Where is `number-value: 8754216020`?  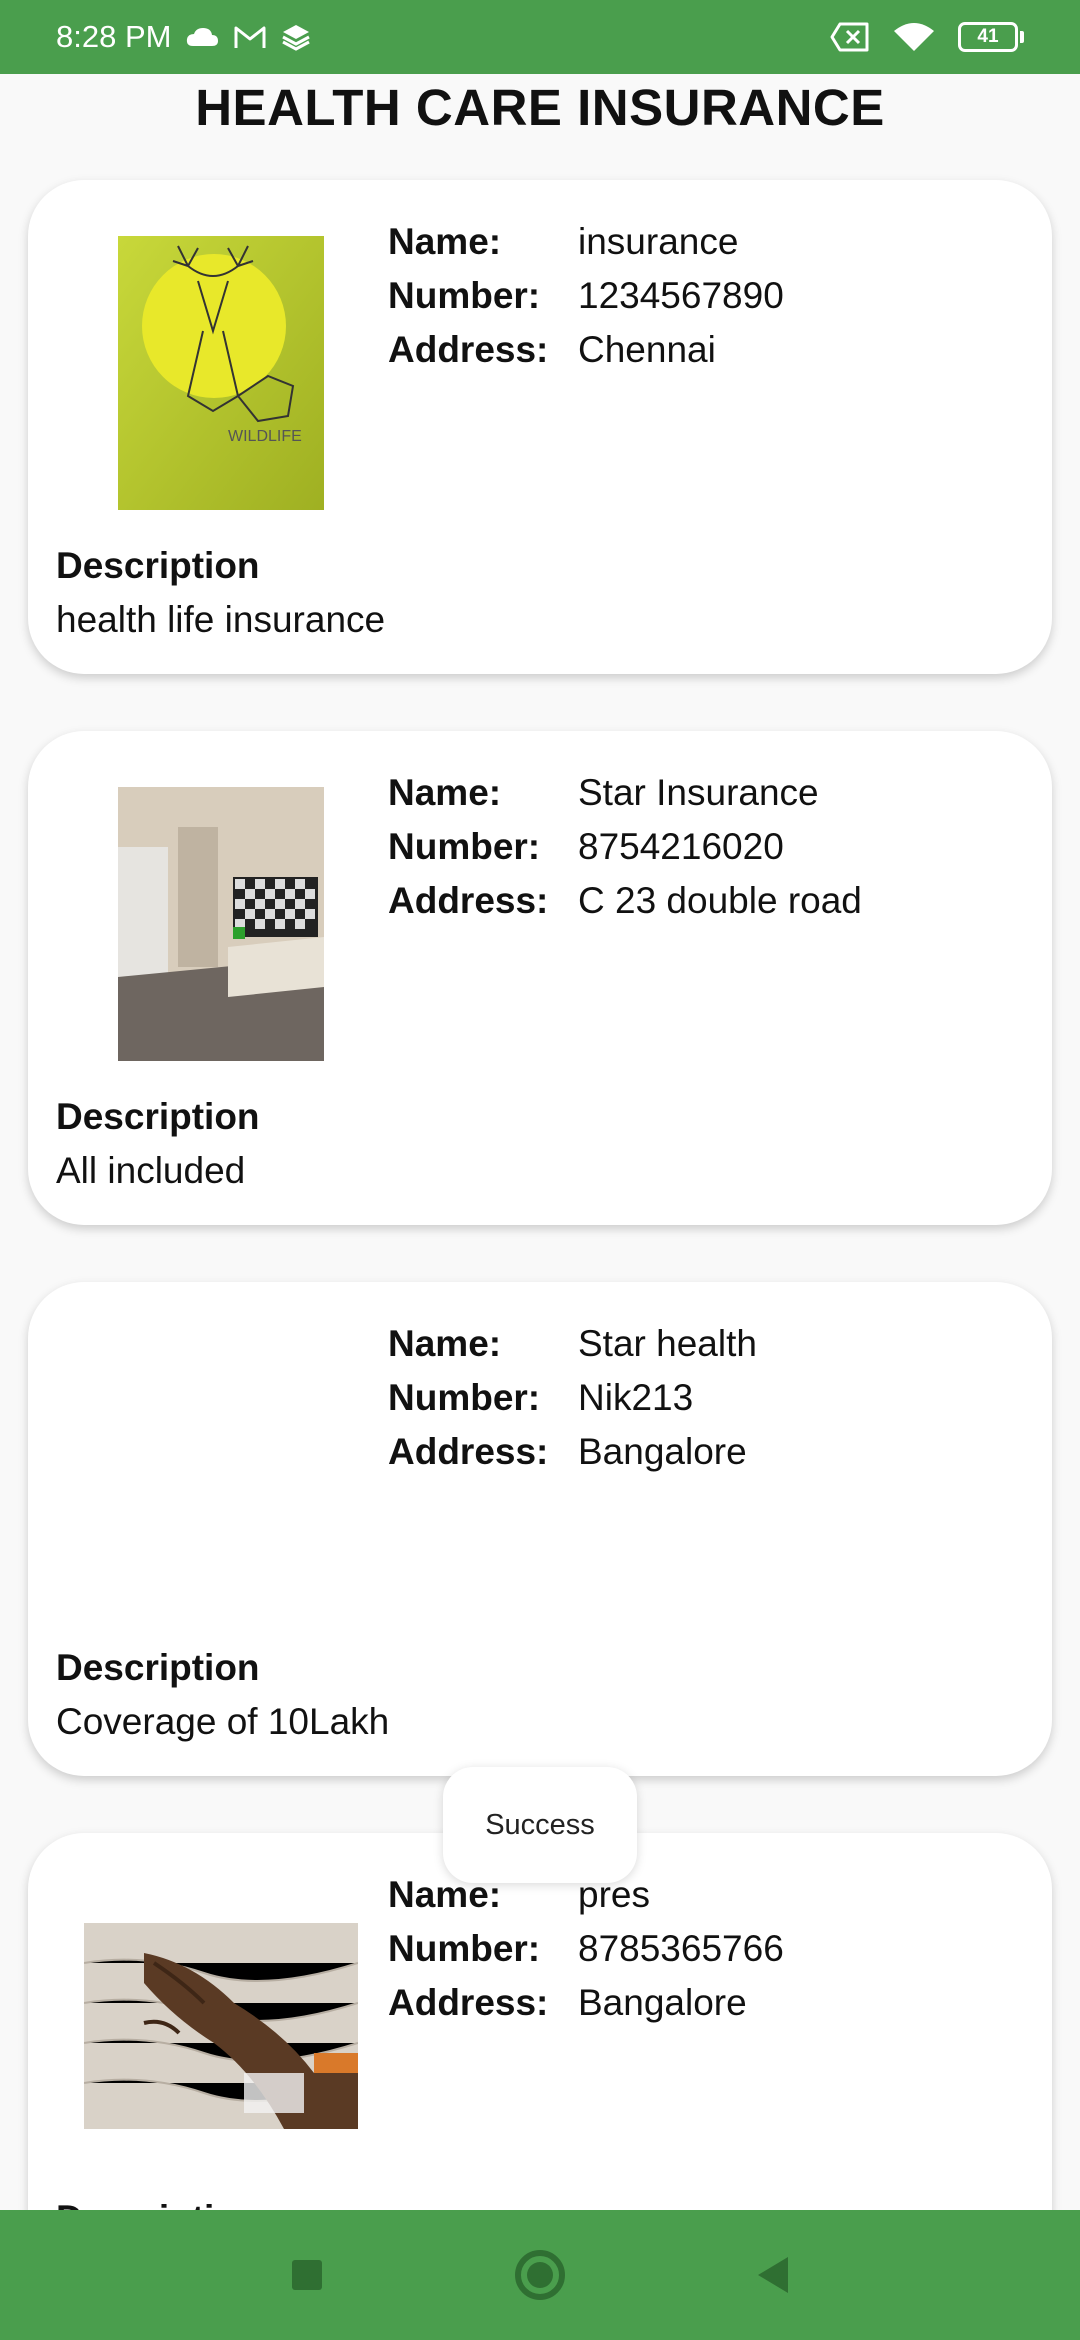
number-value: 8754216020 is located at coordinates (681, 846).